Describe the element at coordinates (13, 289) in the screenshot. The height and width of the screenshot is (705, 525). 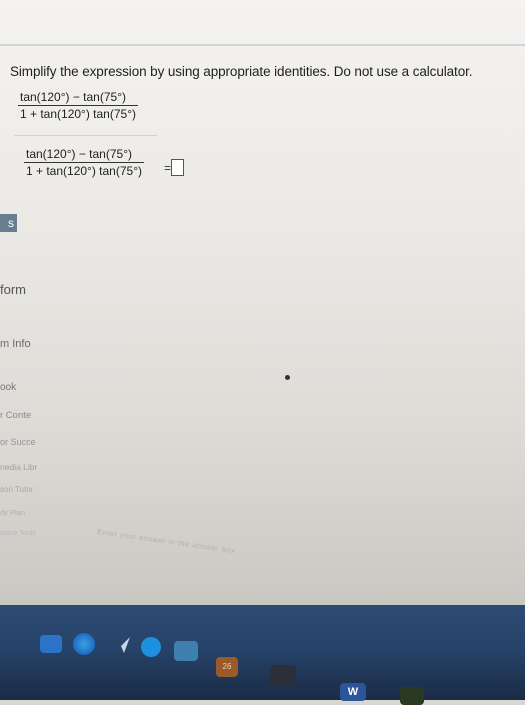
I see `sidebar-item: form` at that location.